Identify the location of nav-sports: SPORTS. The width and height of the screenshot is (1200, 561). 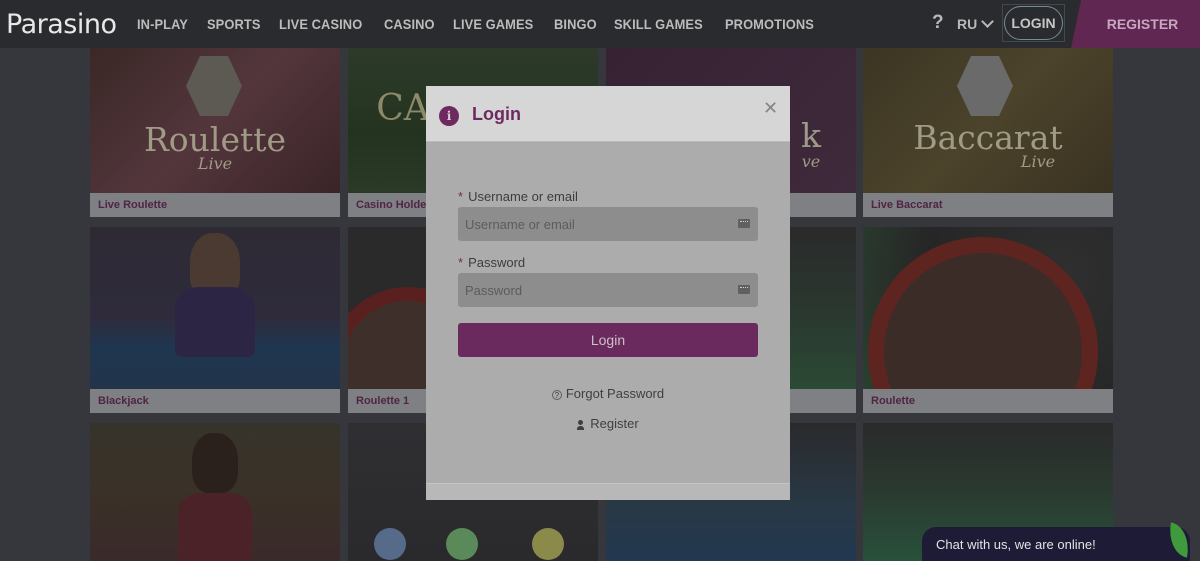
(234, 24).